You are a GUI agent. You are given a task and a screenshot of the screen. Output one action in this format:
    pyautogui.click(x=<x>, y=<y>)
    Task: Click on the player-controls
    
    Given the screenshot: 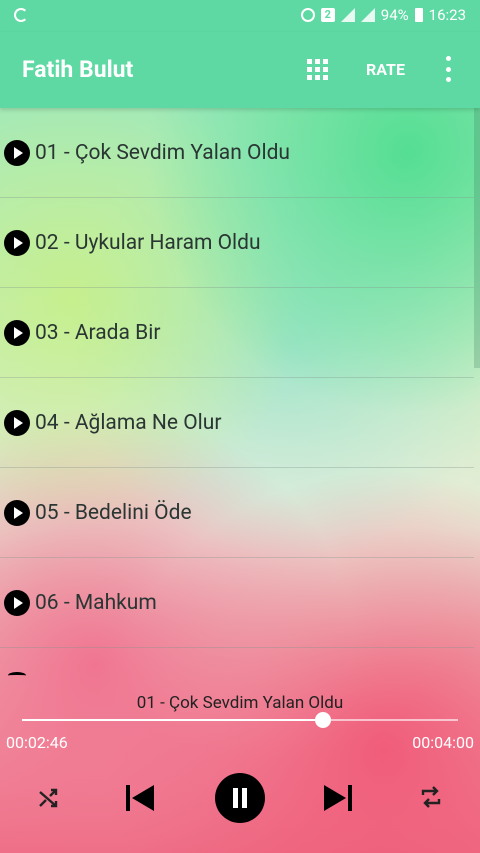 What is the action you would take?
    pyautogui.click(x=240, y=798)
    